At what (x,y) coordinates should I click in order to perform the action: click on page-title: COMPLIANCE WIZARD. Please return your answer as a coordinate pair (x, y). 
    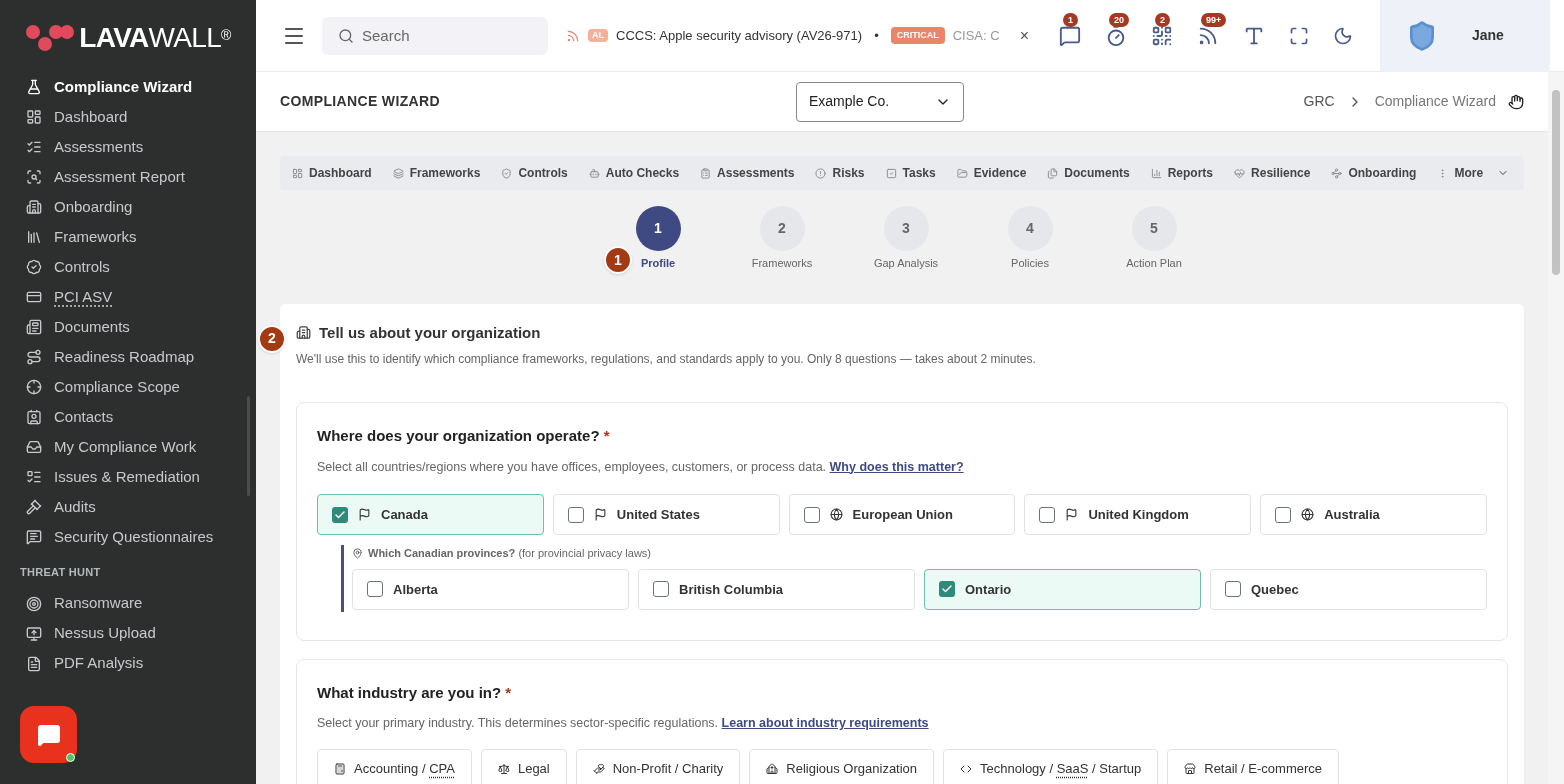
    Looking at the image, I should click on (360, 101).